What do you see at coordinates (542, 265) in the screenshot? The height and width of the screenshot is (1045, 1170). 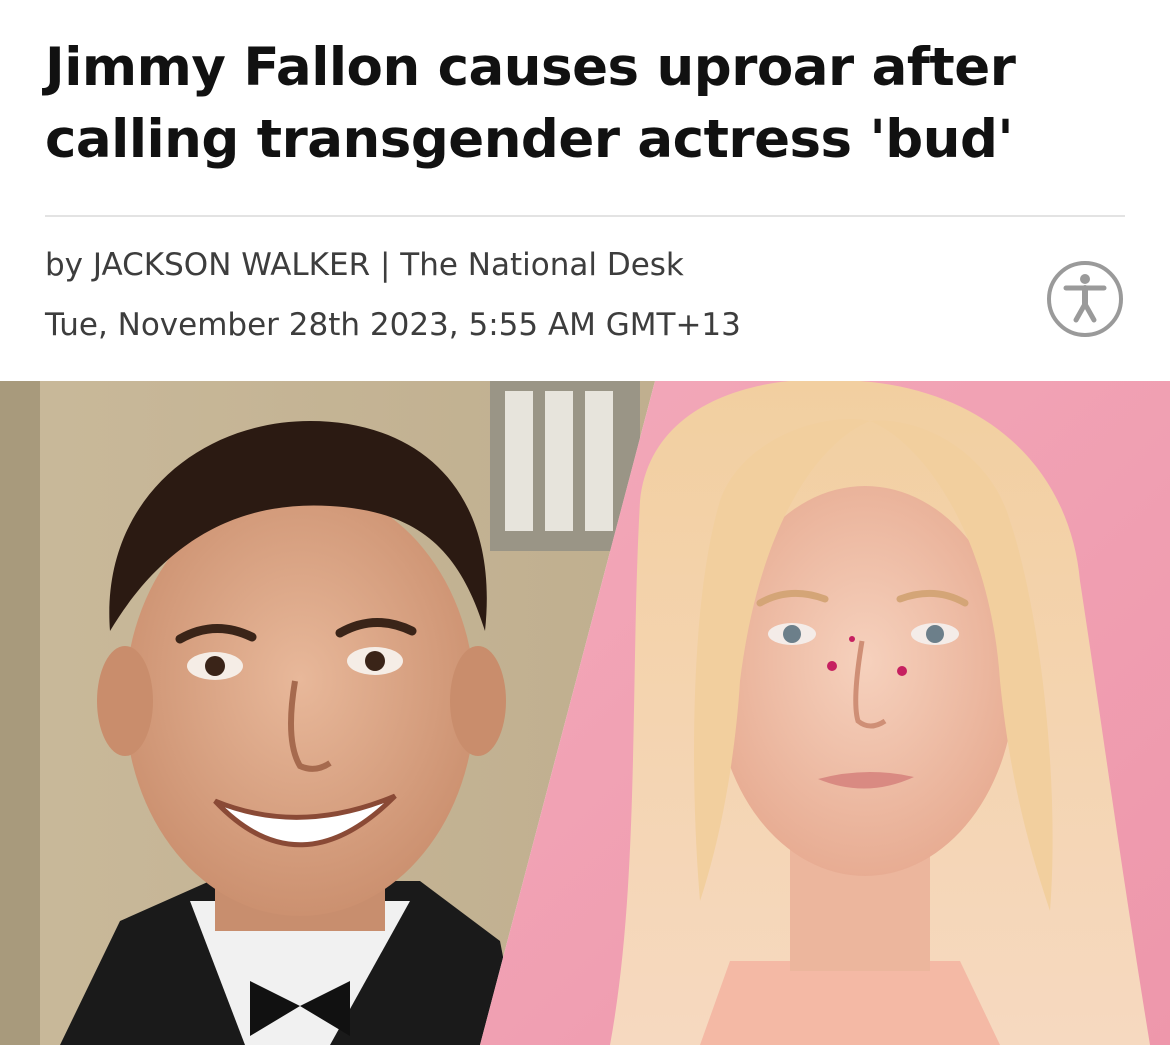 I see `publication-link: The National Desk` at bounding box center [542, 265].